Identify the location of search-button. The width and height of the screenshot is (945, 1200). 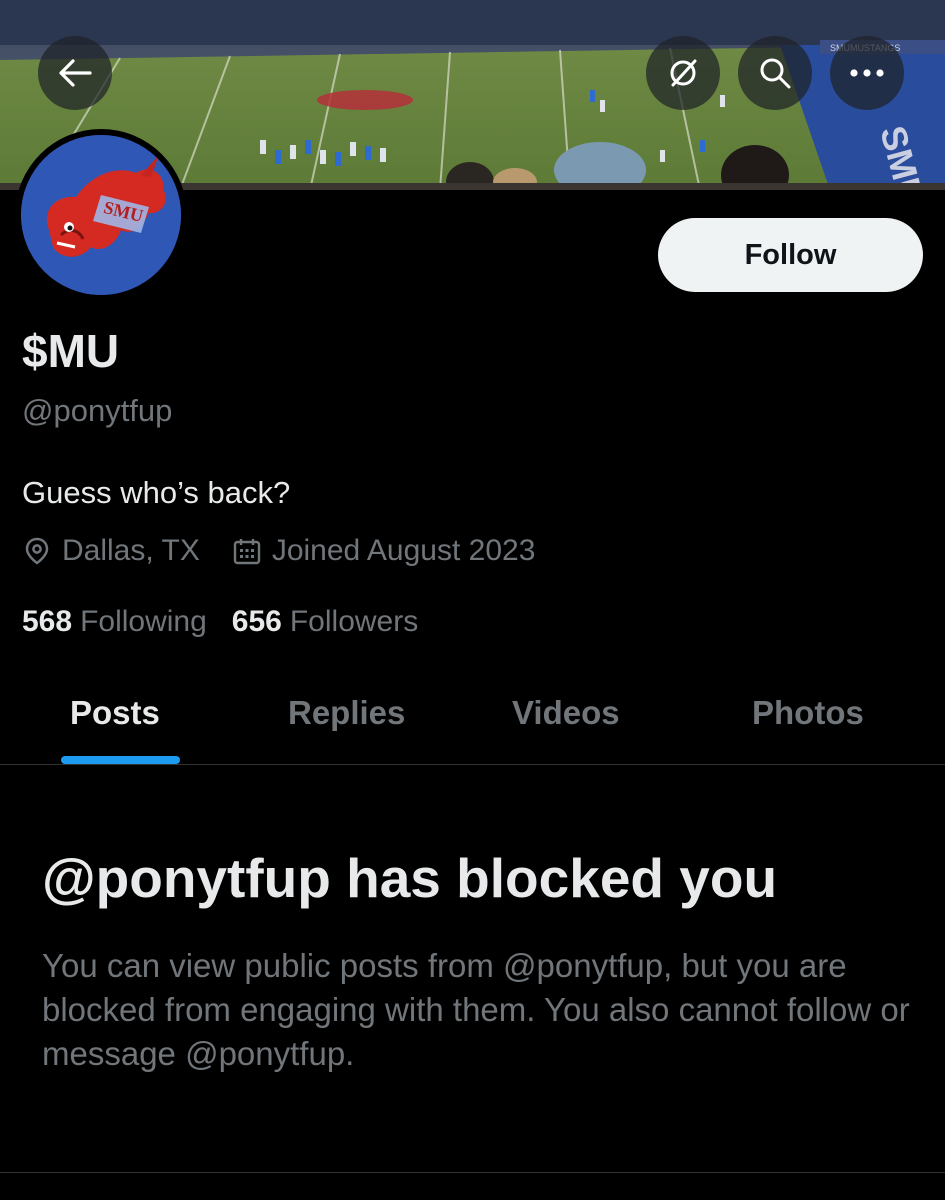
(775, 73).